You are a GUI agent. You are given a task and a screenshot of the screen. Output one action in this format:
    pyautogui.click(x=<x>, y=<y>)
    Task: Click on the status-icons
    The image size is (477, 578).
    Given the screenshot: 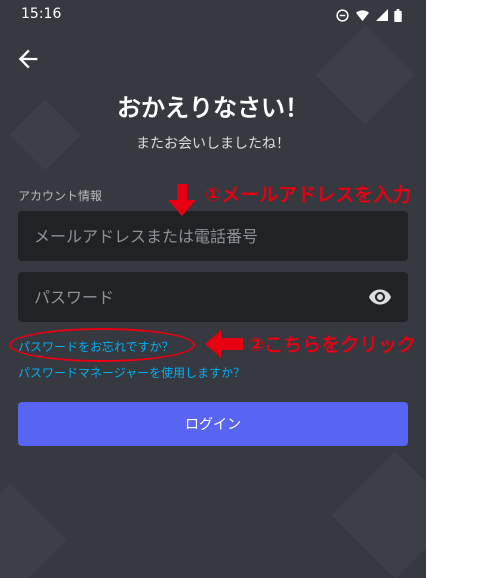 What is the action you would take?
    pyautogui.click(x=369, y=15)
    